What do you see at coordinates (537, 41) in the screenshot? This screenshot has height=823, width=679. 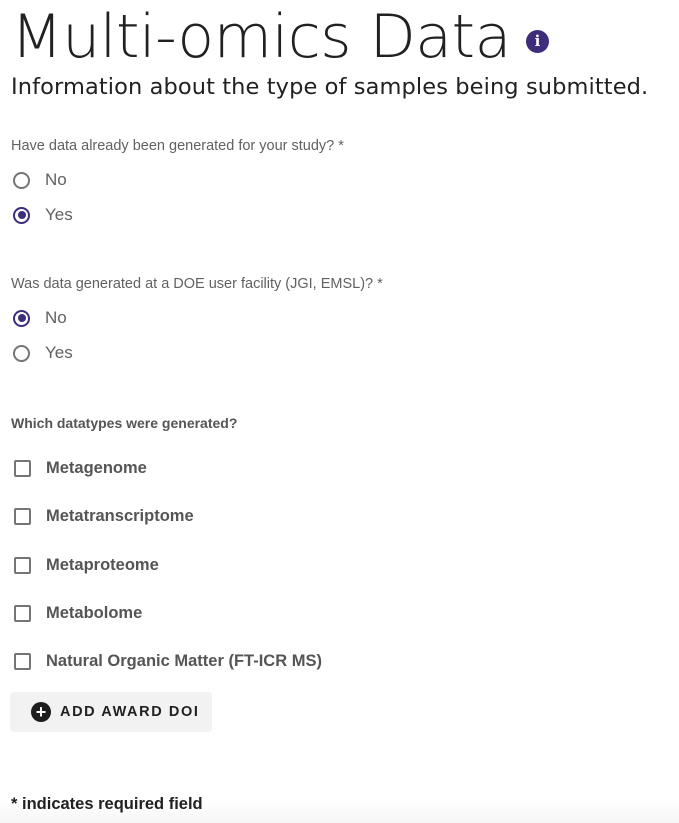 I see `info-icon: i` at bounding box center [537, 41].